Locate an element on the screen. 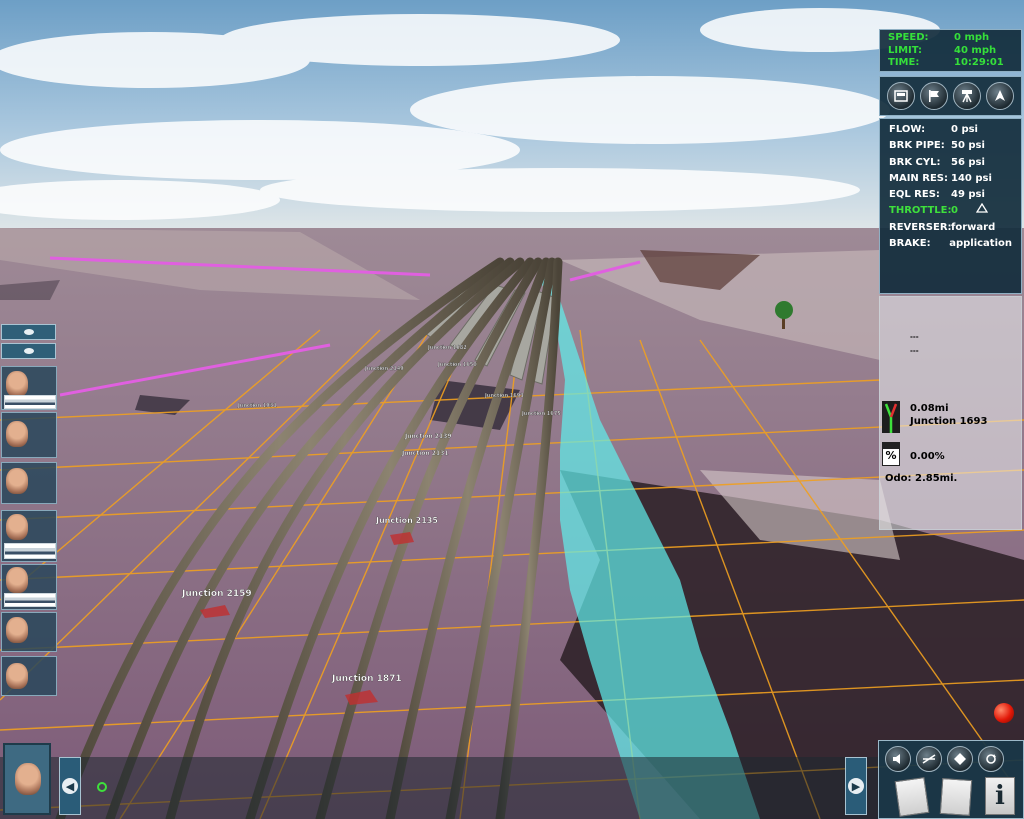 This screenshot has height=819, width=1024. next-junction-name: Junction 1693 is located at coordinates (949, 421).